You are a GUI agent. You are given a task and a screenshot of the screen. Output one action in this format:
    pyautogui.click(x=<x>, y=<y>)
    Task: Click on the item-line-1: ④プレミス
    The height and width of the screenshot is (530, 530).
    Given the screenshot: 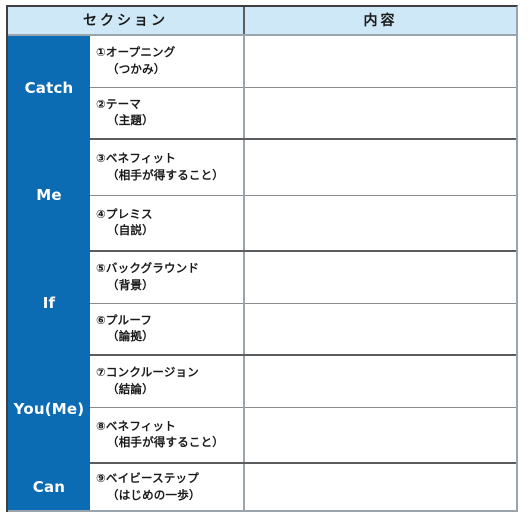 What is the action you would take?
    pyautogui.click(x=124, y=213)
    